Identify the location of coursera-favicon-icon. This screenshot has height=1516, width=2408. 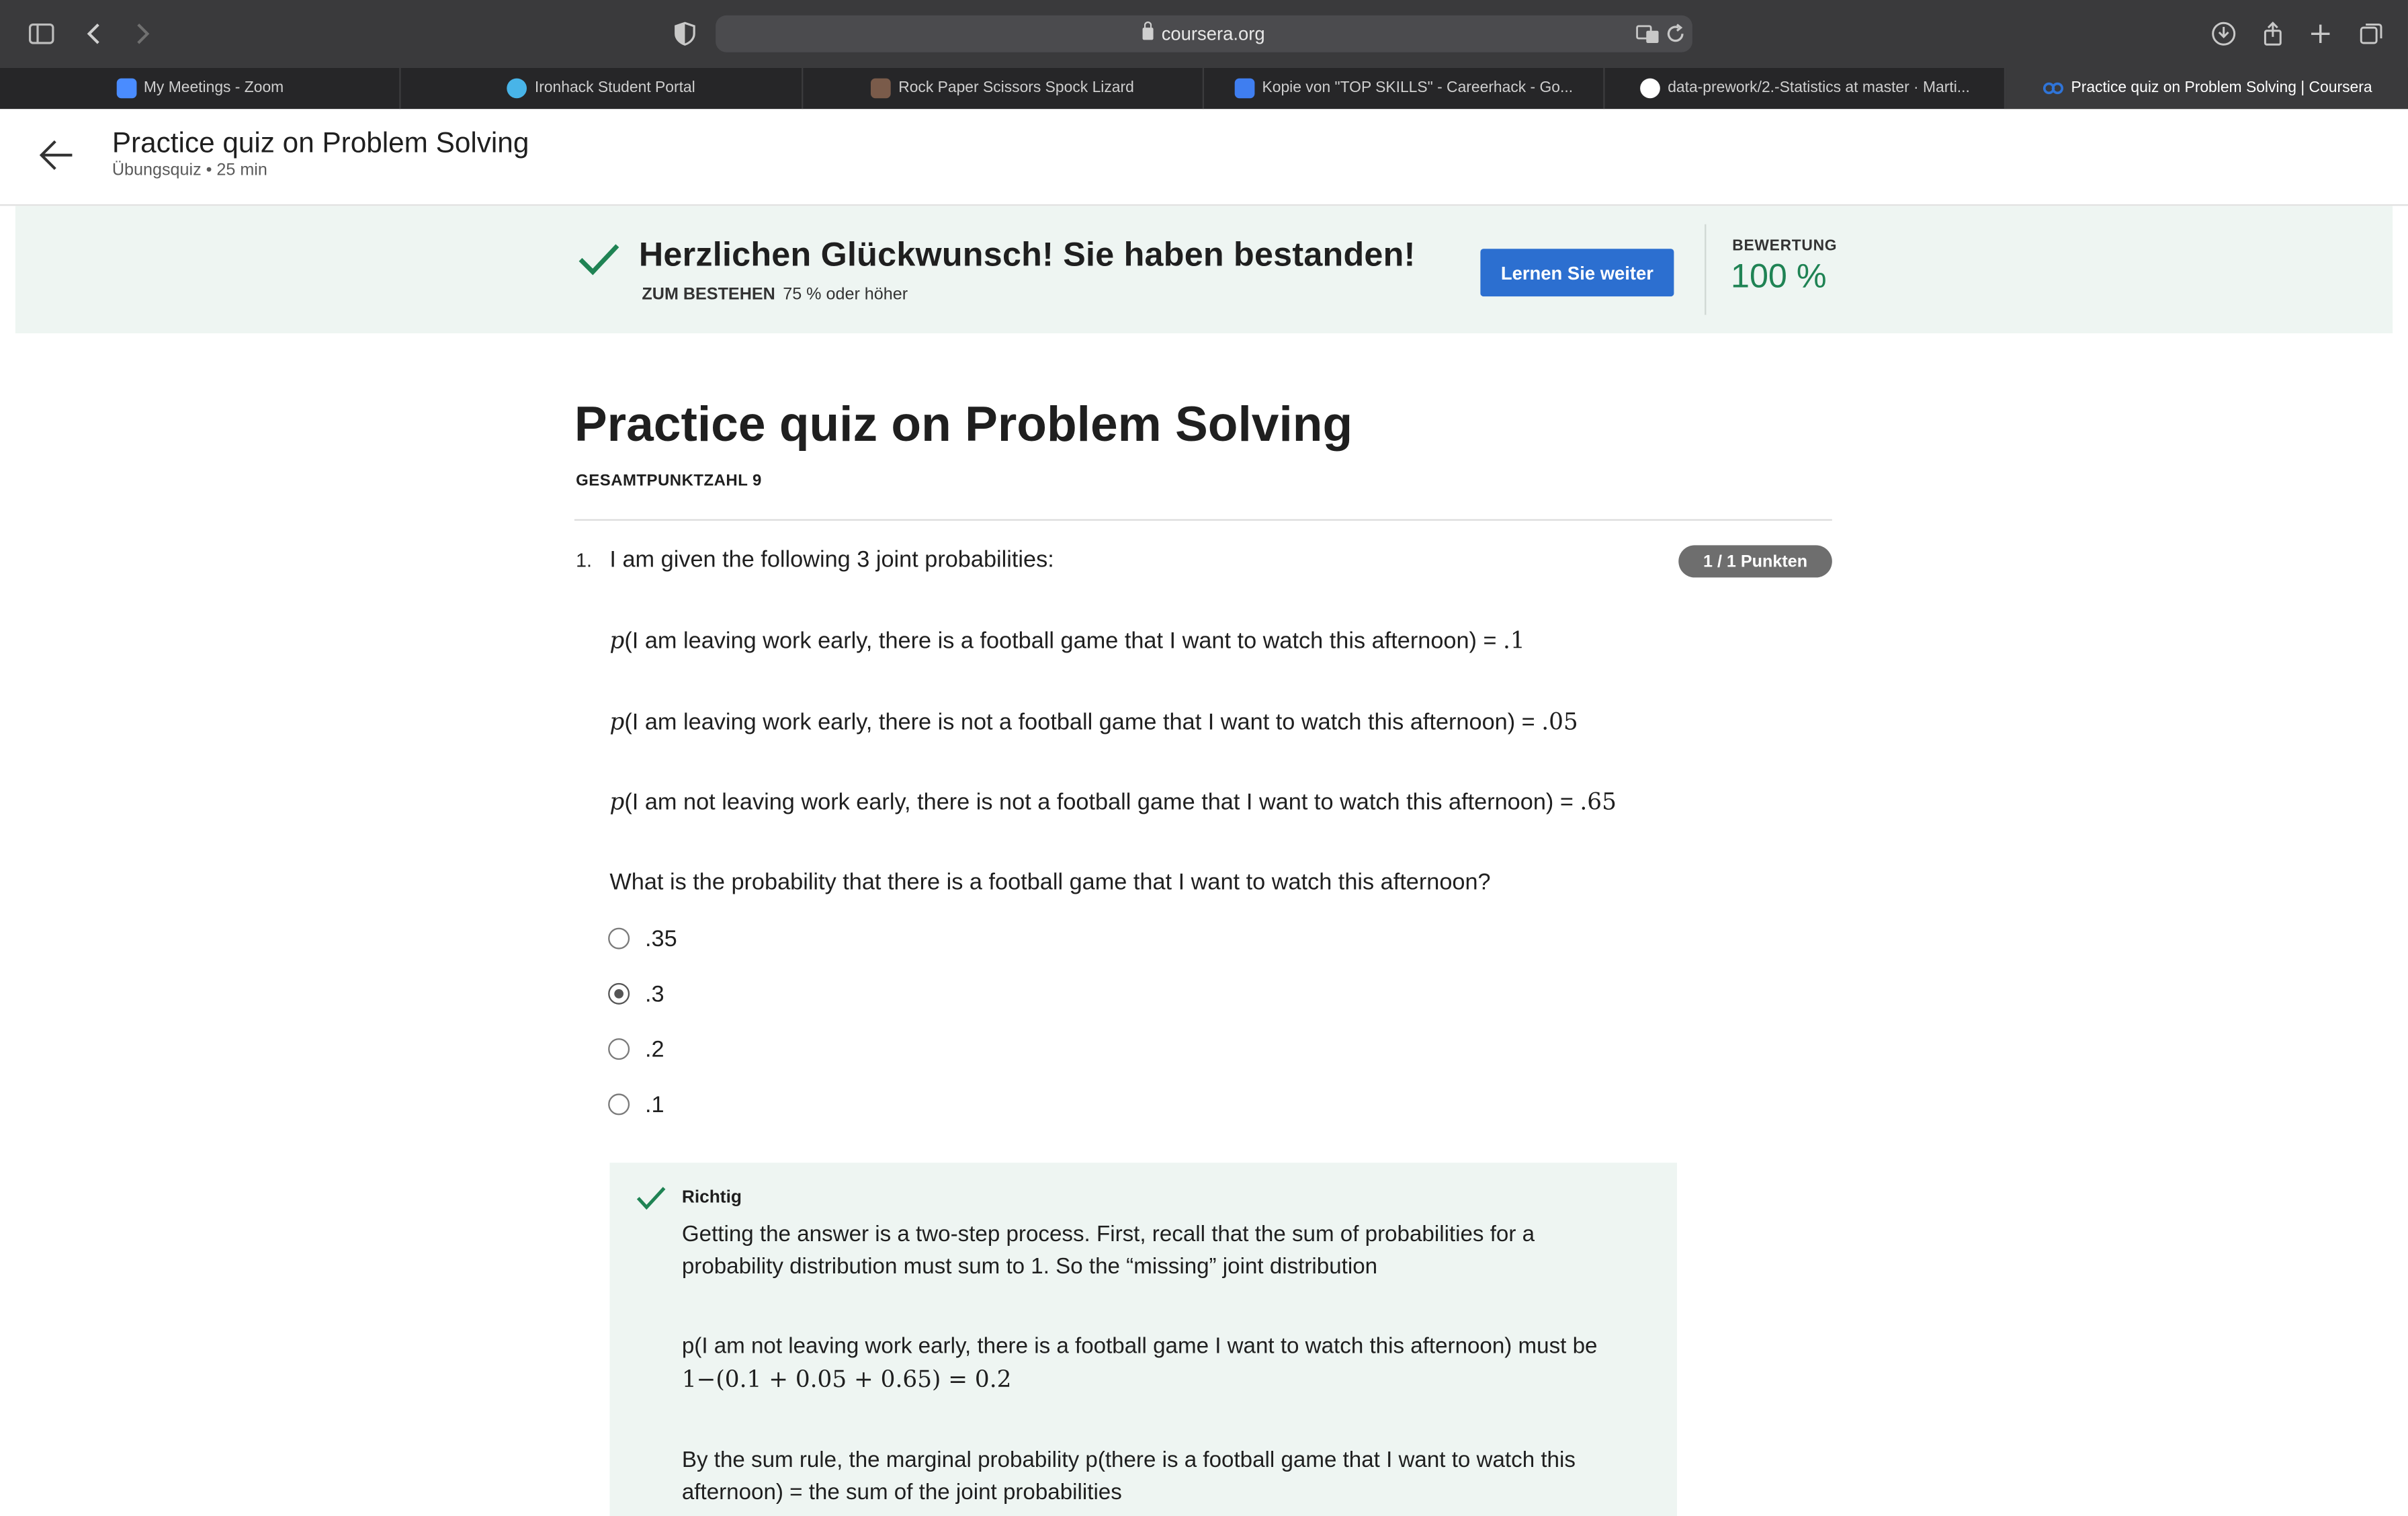
(2052, 88).